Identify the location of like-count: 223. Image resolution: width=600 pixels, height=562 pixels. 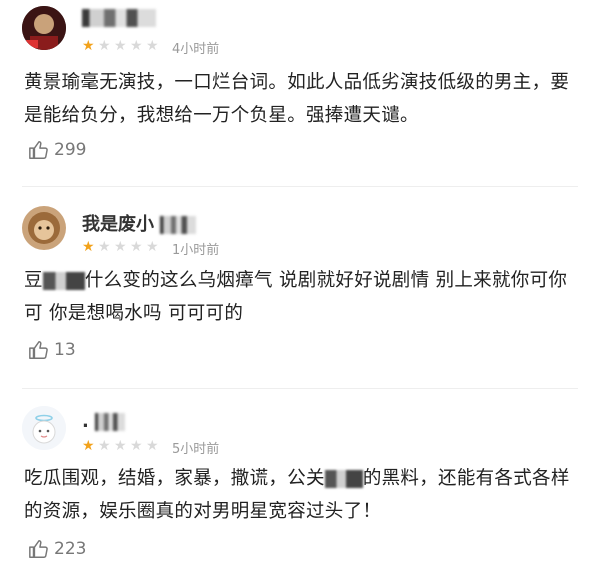
(70, 549).